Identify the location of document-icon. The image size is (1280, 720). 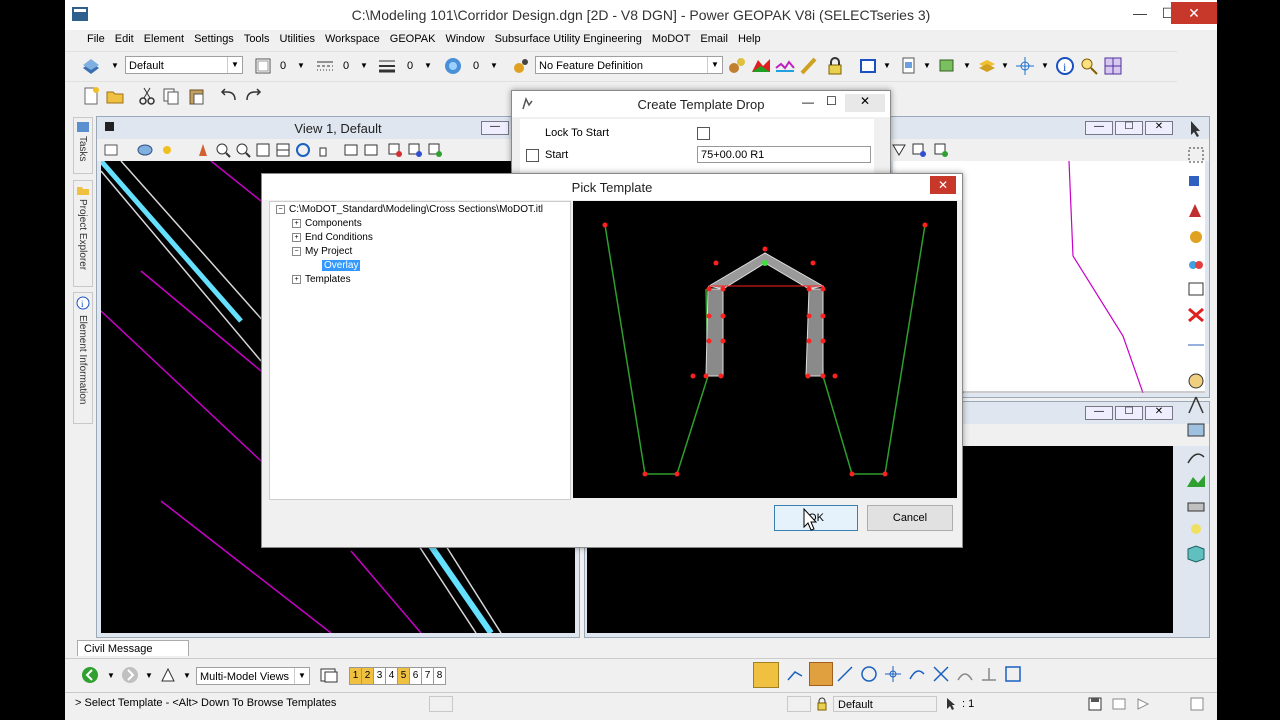
(909, 66).